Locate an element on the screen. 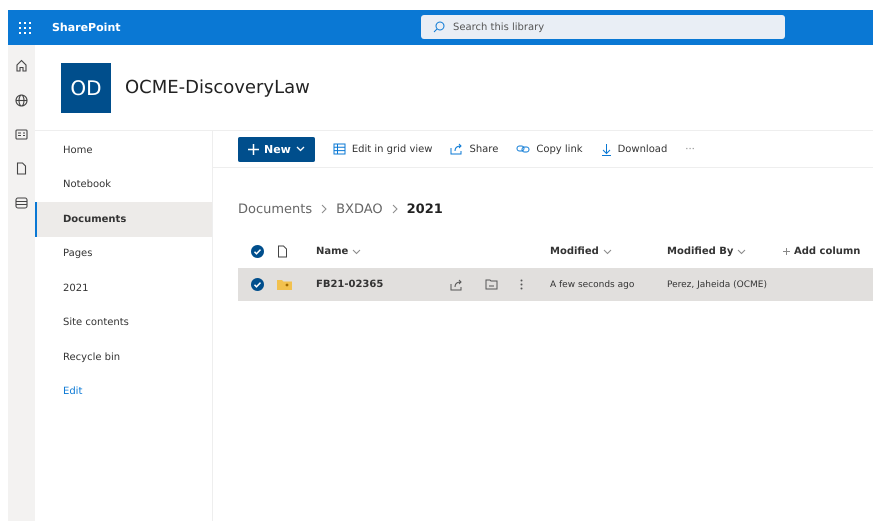 The image size is (873, 521). globe-icon is located at coordinates (21, 100).